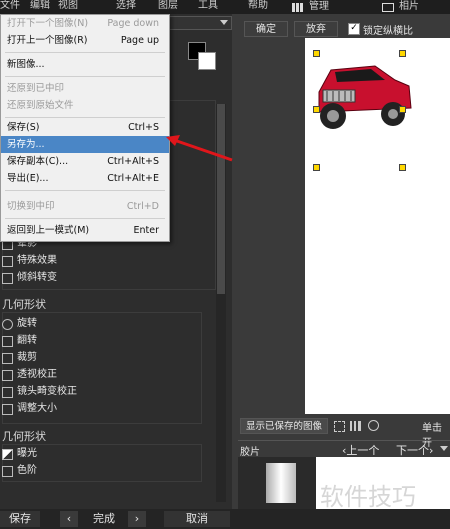 Image resolution: width=450 pixels, height=529 pixels. I want to click on menu-bar: 文件 编辑 视图 选择 图层 工具 帮助 管理 相片, so click(225, 7).